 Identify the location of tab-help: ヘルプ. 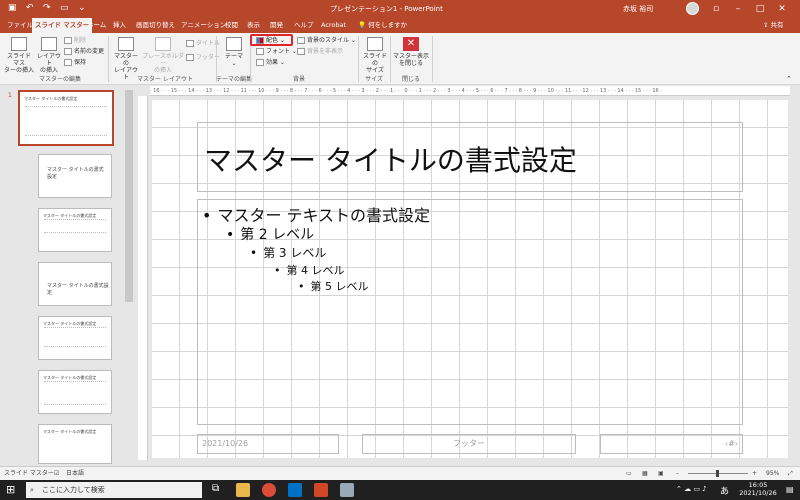
(304, 25).